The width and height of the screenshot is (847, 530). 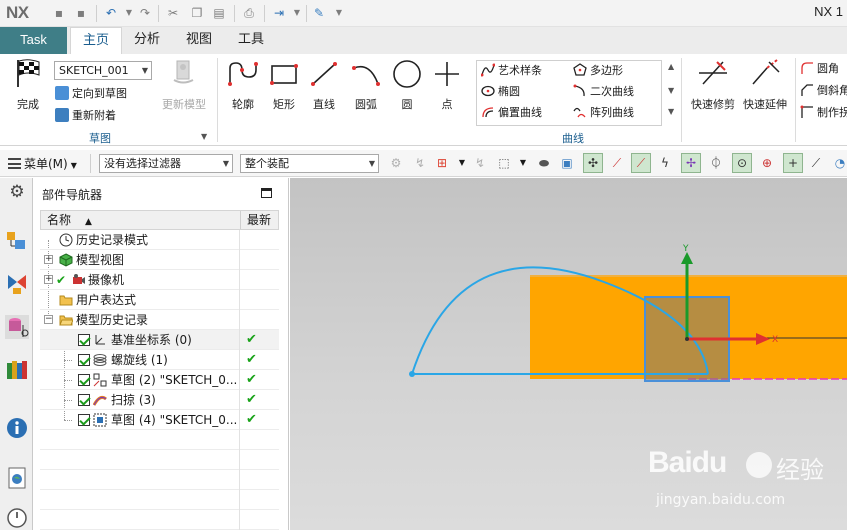 I want to click on rectangle-select-icon: ⬚, so click(x=504, y=163).